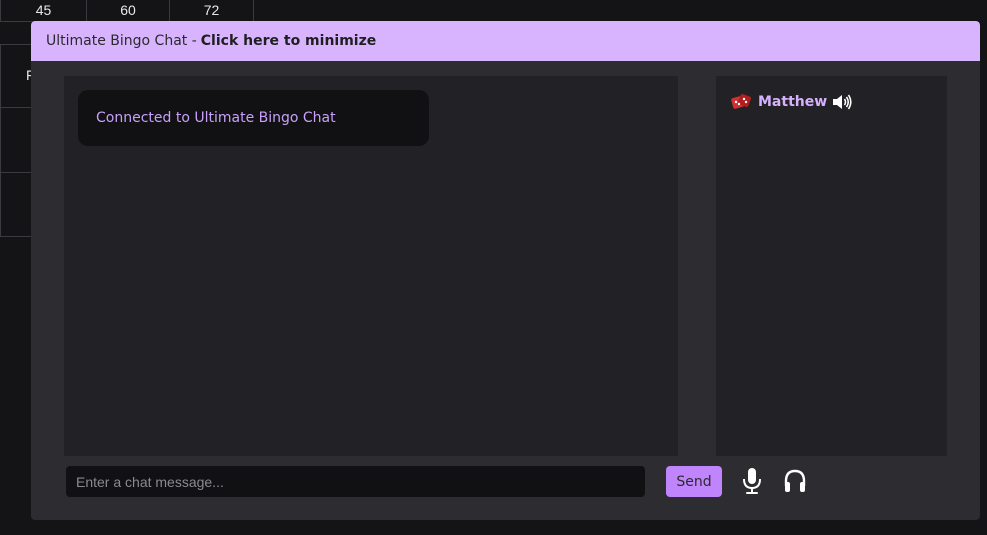  What do you see at coordinates (17, 76) in the screenshot?
I see `bingo-cell: F` at bounding box center [17, 76].